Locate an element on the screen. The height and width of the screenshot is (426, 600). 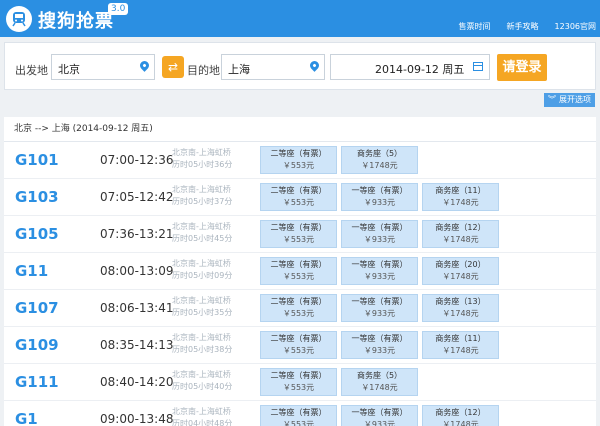
swap-button: ⇄ is located at coordinates (173, 67).